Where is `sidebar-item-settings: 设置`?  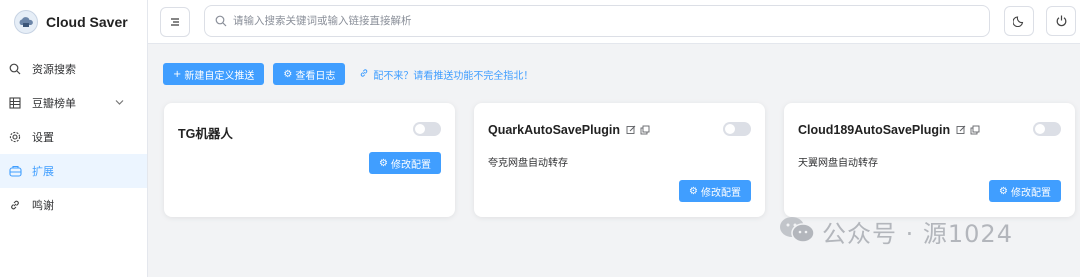
sidebar-item-settings: 设置 is located at coordinates (73, 137).